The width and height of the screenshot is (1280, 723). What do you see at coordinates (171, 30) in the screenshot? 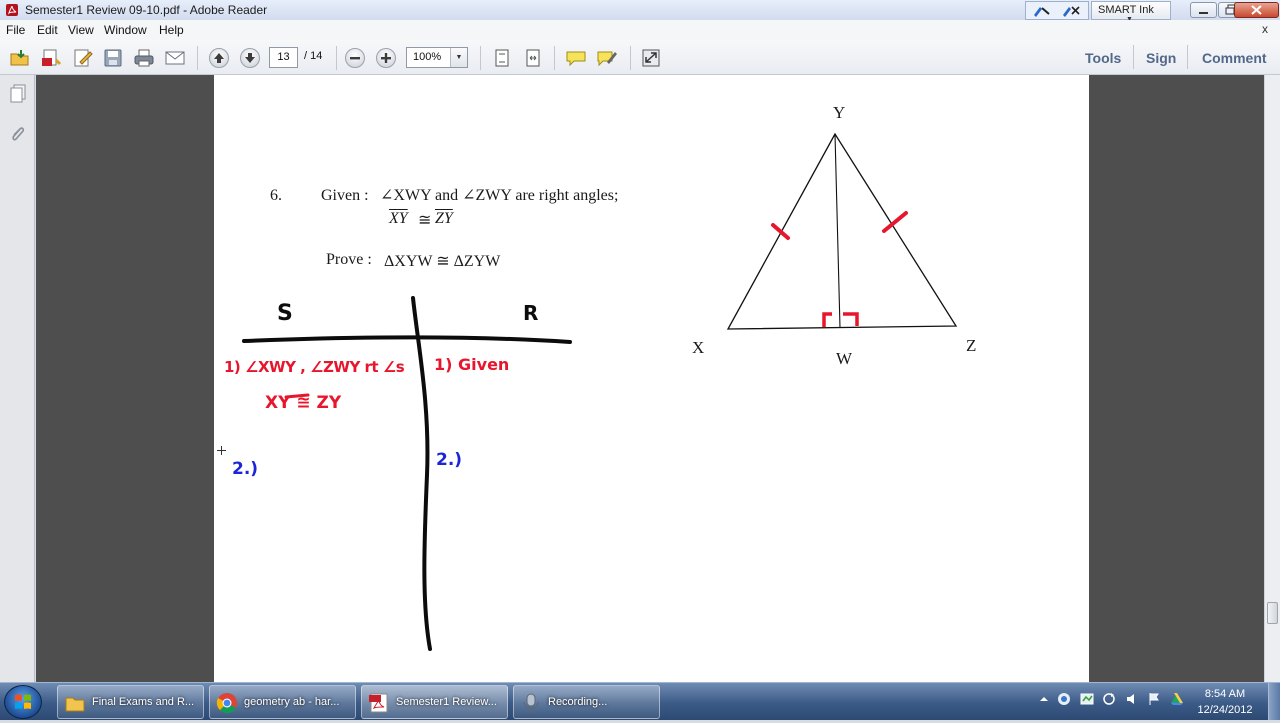
I see `menu-help: Help` at bounding box center [171, 30].